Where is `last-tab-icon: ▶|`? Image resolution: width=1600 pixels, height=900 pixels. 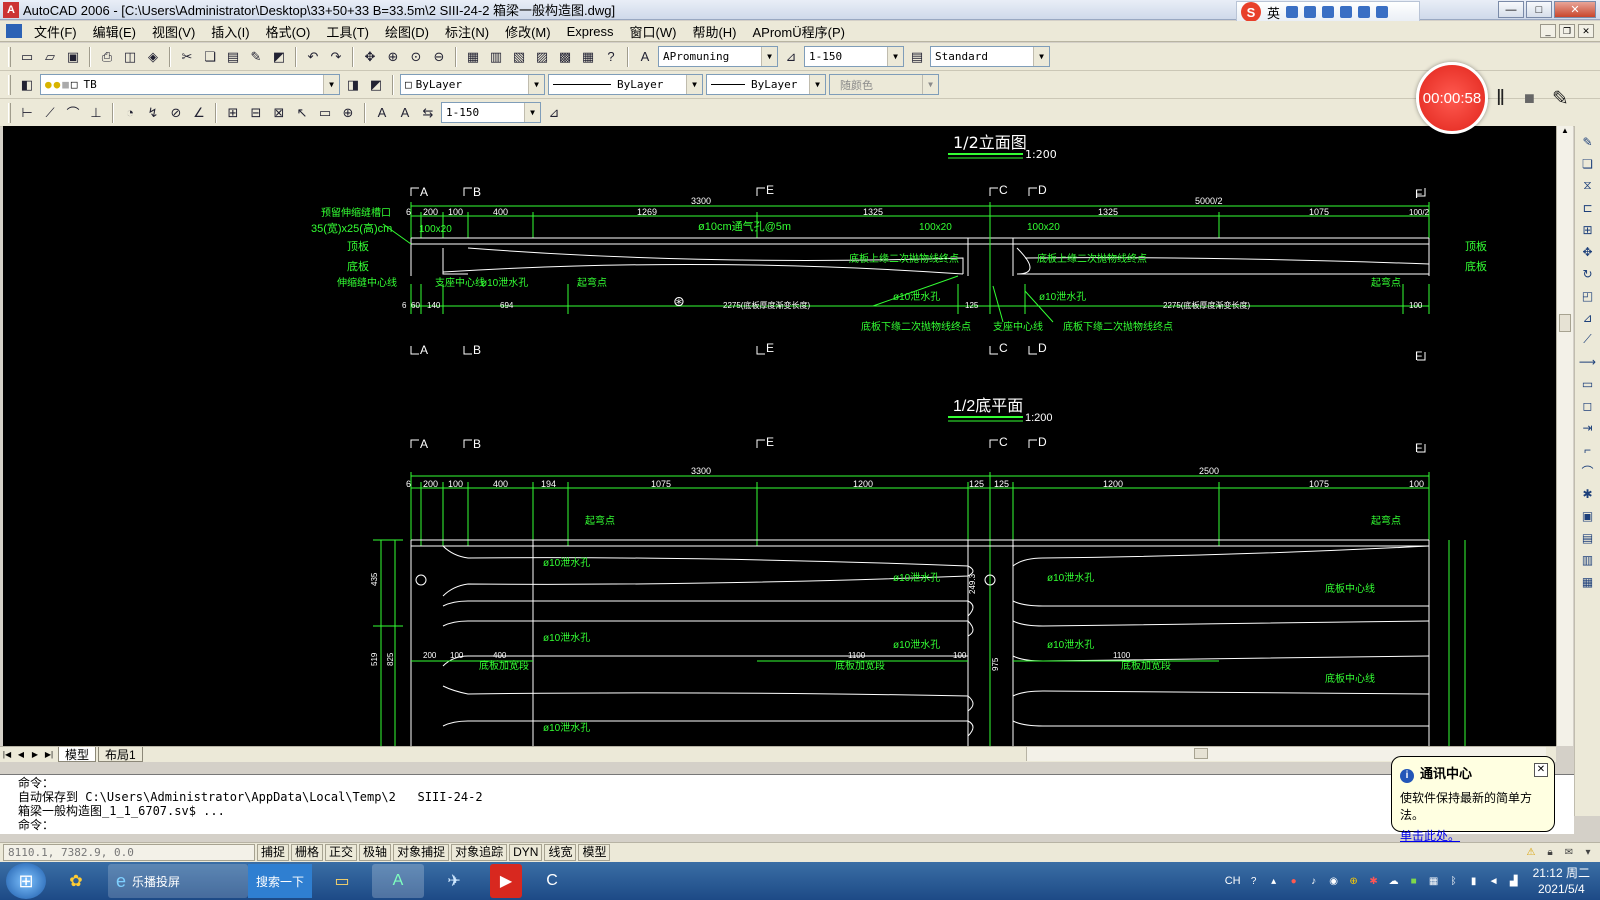 last-tab-icon: ▶| is located at coordinates (49, 755).